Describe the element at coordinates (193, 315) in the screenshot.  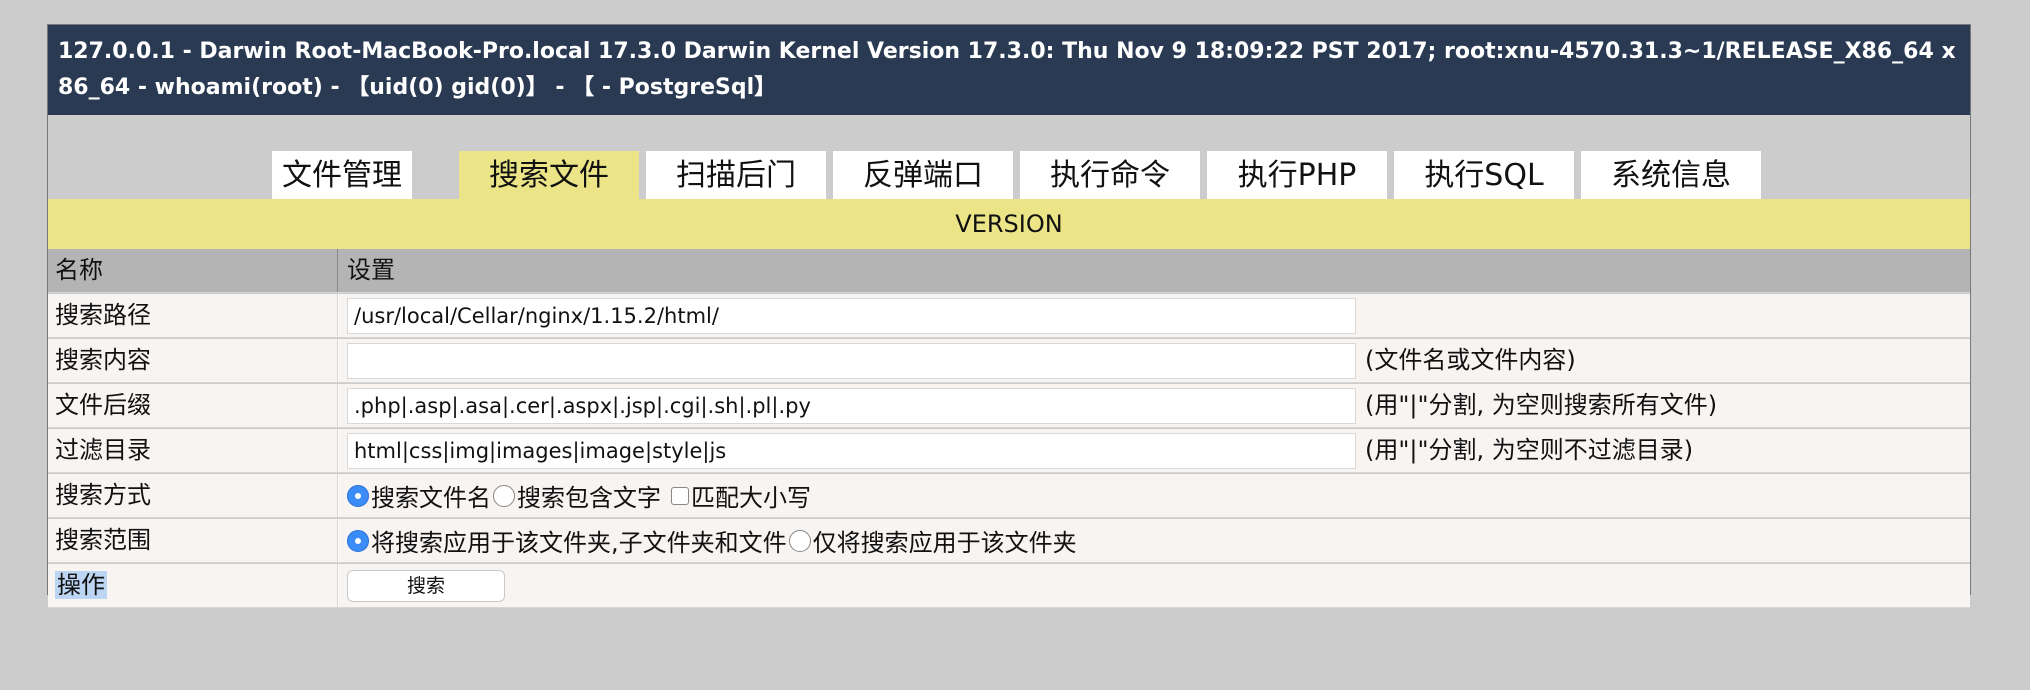
I see `row-label: 搜索路径` at that location.